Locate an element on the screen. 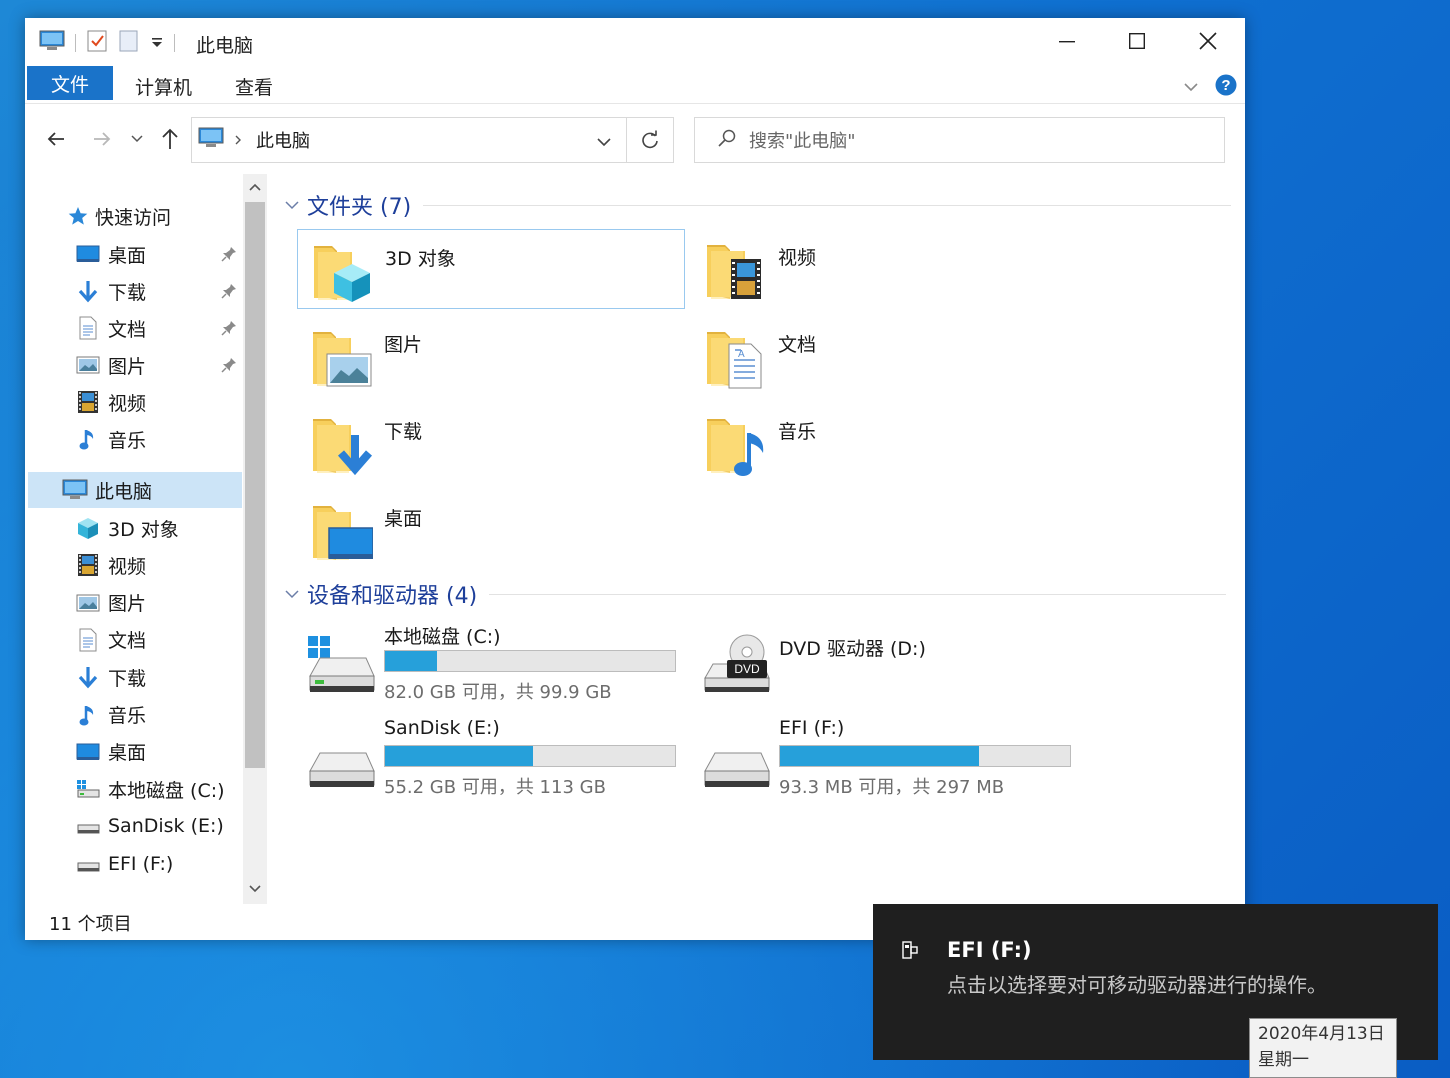 The width and height of the screenshot is (1450, 1078). folder-name: 下载 is located at coordinates (403, 432).